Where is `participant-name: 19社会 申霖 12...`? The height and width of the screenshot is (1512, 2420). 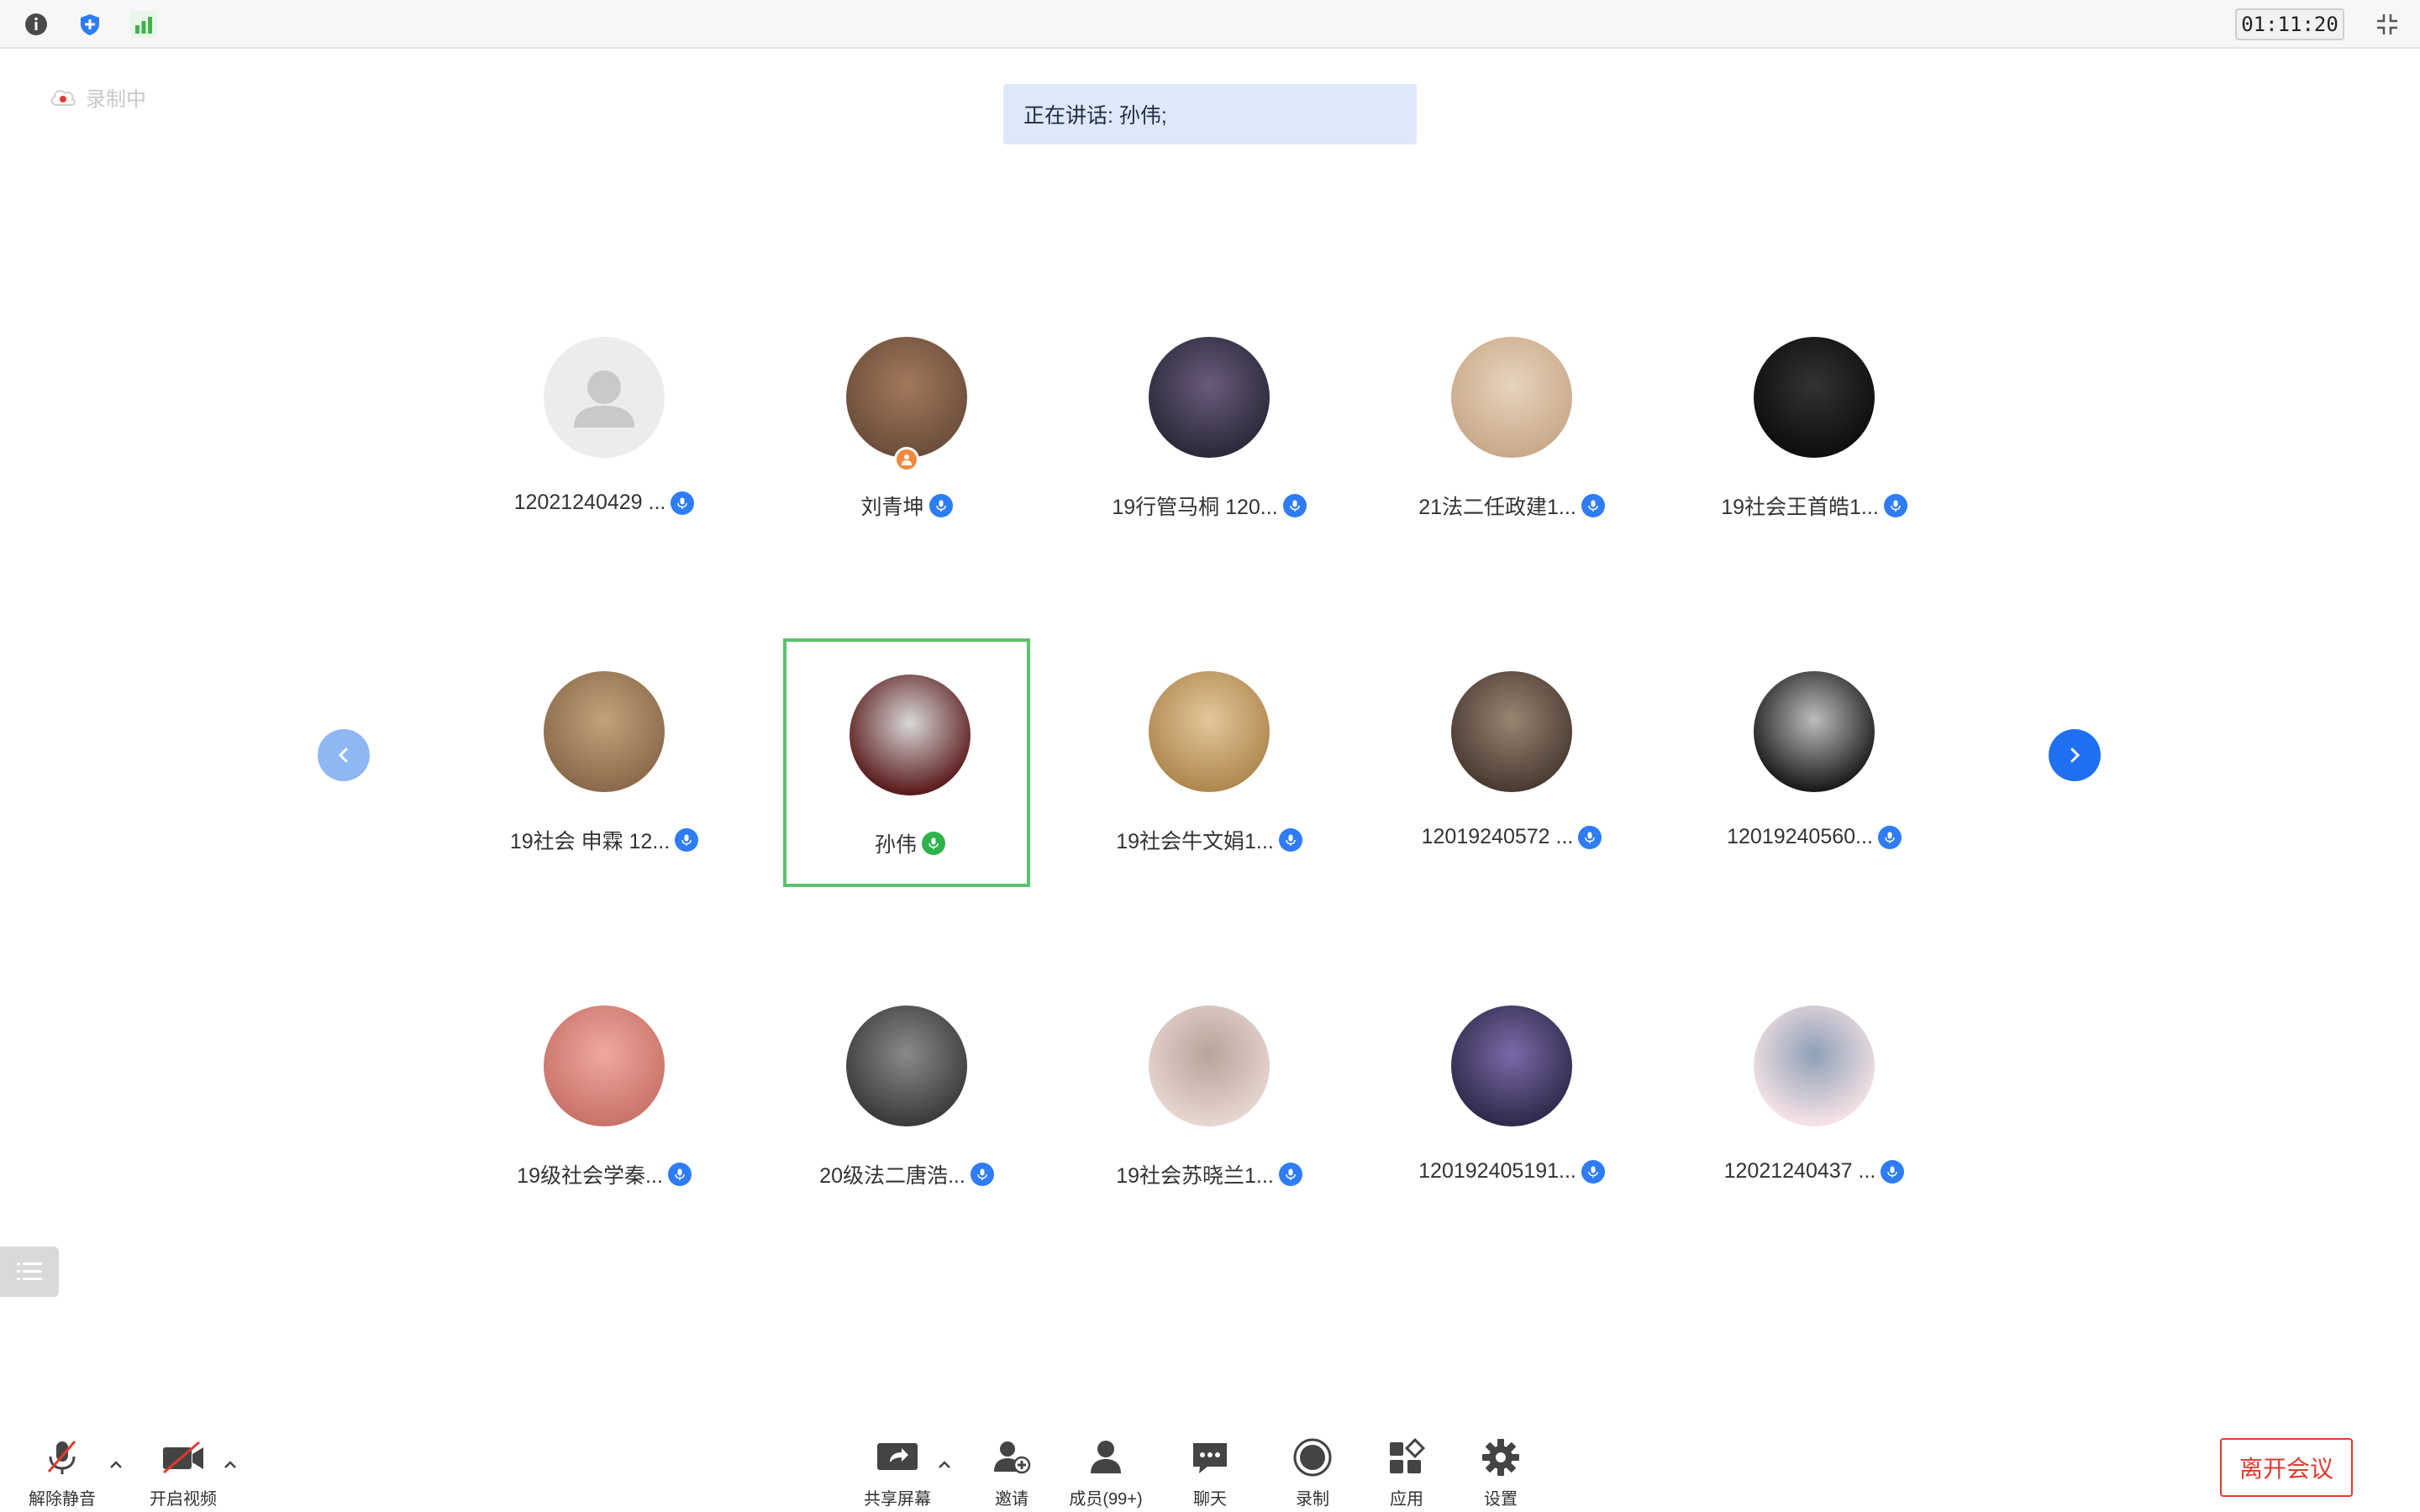 participant-name: 19社会 申霖 12... is located at coordinates (590, 841).